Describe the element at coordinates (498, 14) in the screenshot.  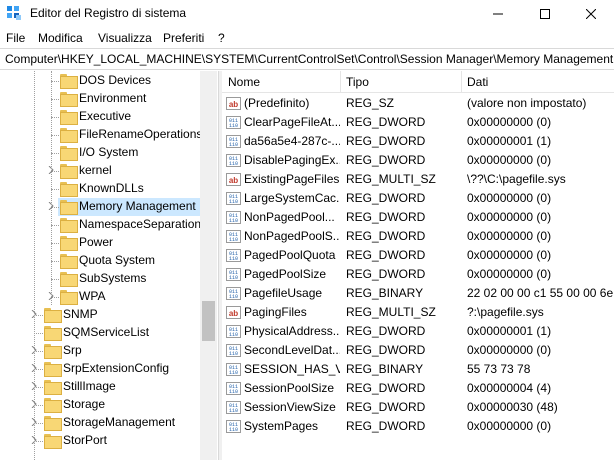
I see `minimize-button` at that location.